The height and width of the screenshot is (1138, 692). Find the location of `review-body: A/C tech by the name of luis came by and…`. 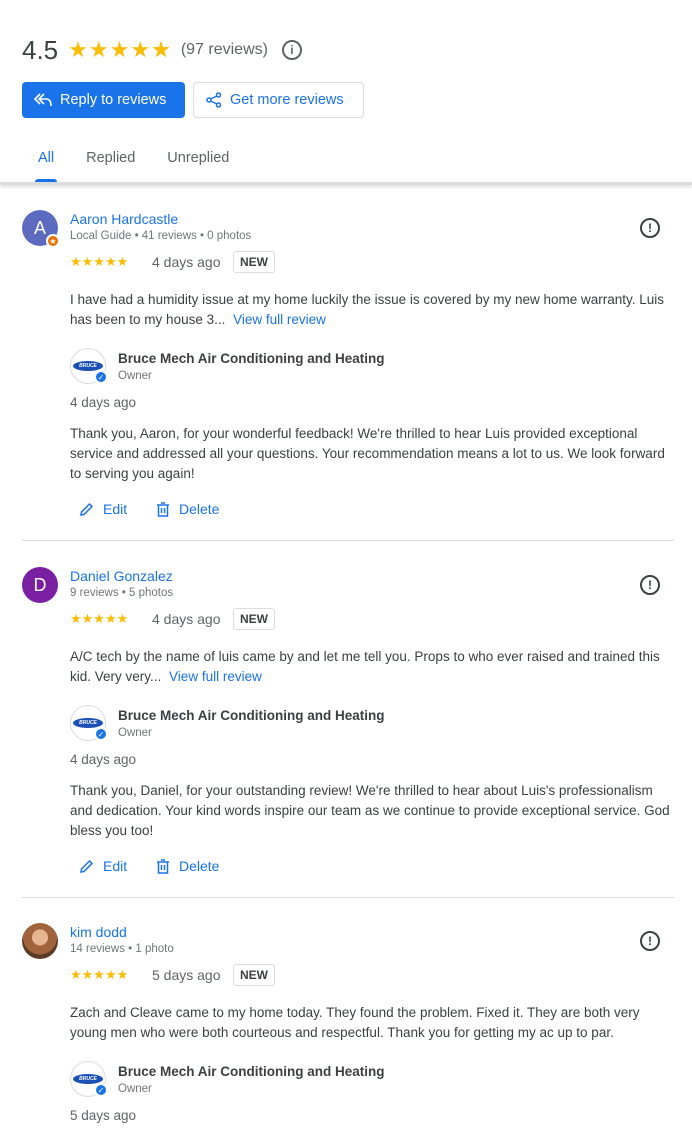

review-body: A/C tech by the name of luis came by and… is located at coordinates (365, 666).